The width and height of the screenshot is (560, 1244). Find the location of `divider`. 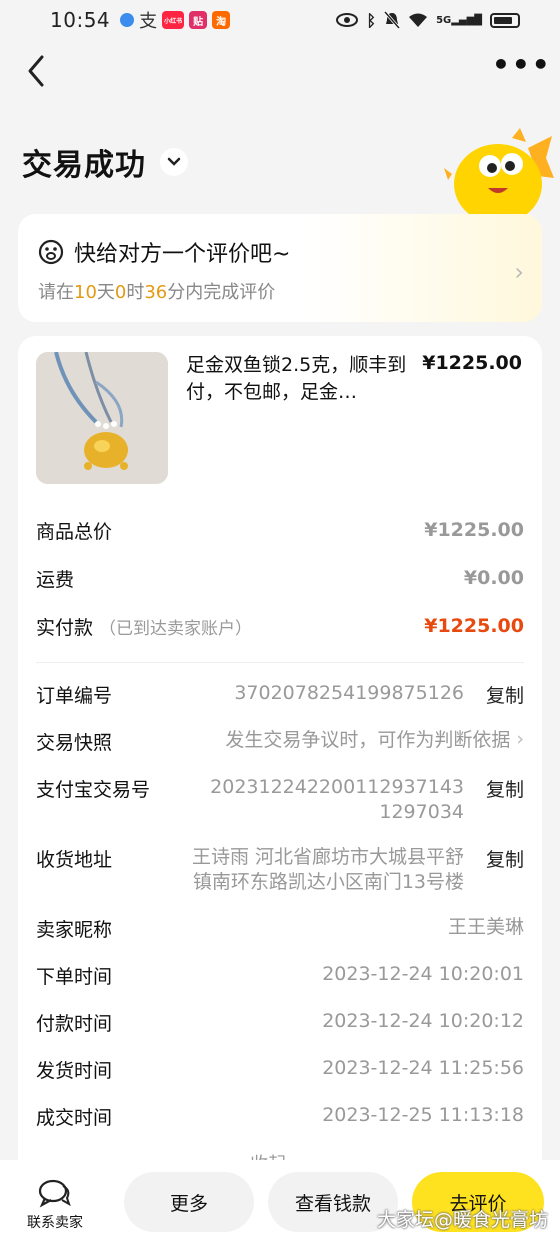

divider is located at coordinates (280, 662).